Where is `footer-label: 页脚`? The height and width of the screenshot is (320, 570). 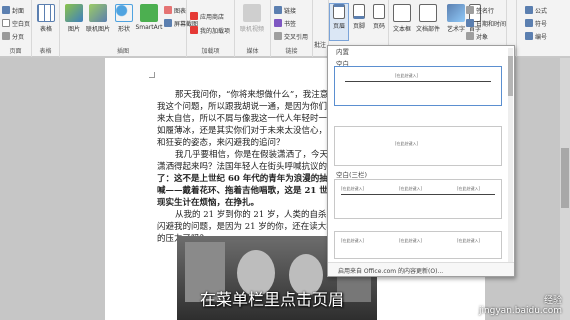
footer-label: 页脚 is located at coordinates (358, 26).